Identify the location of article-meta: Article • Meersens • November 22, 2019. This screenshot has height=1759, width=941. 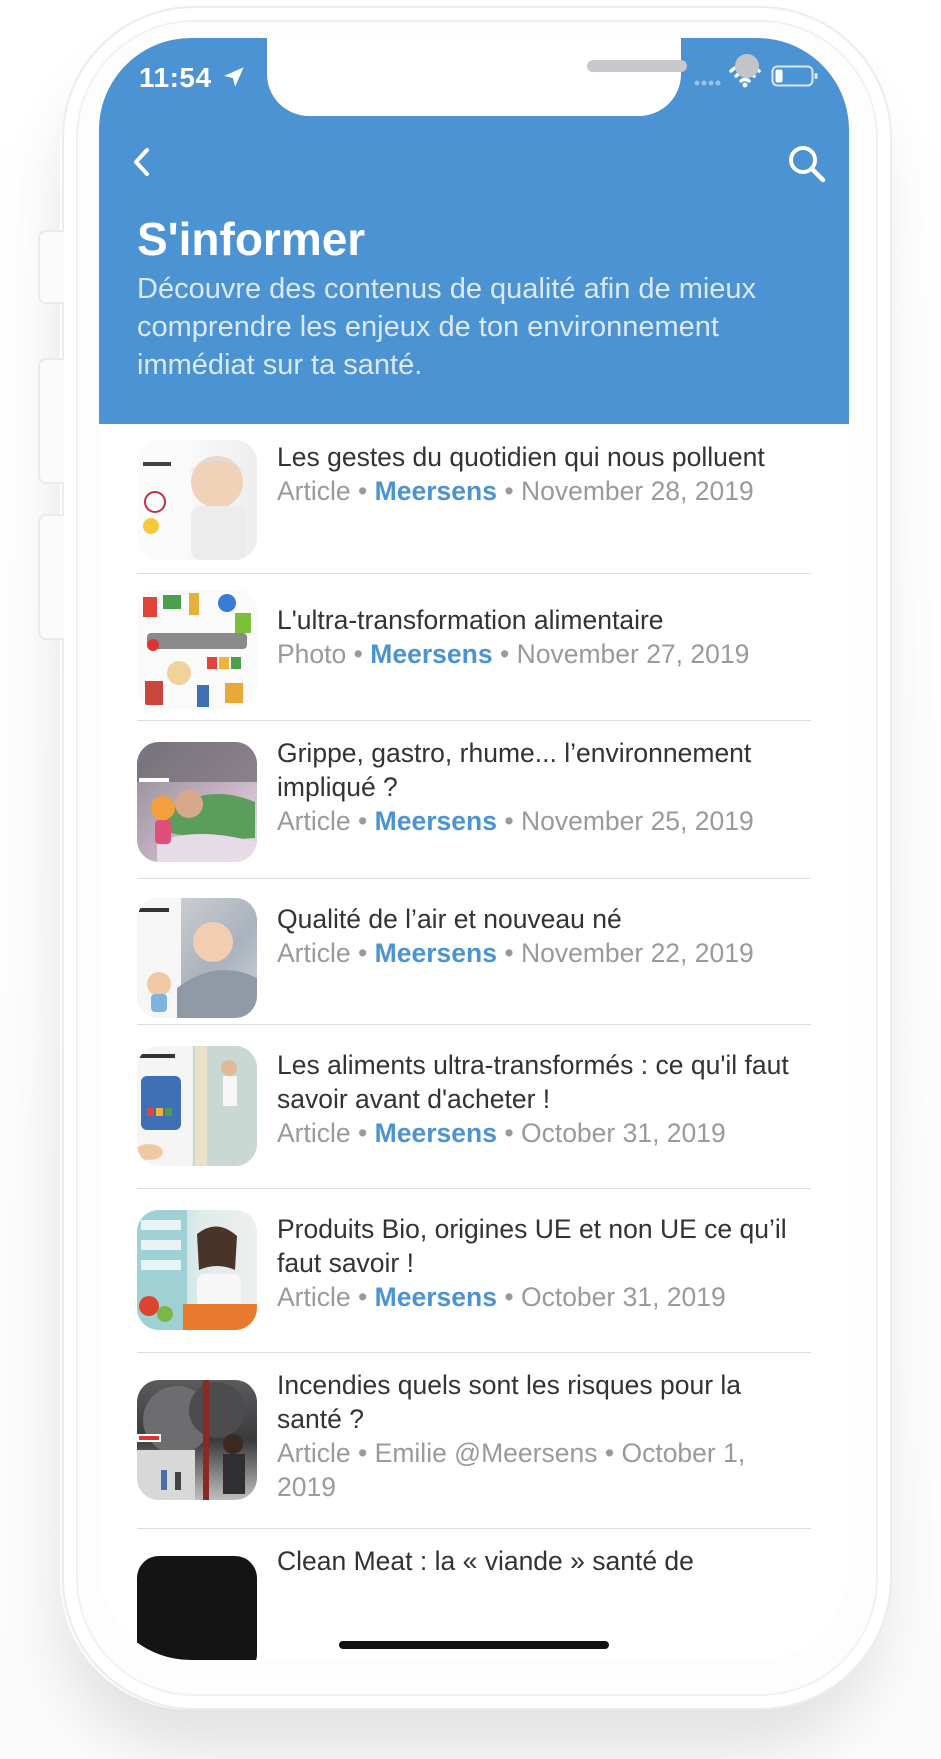
(544, 953).